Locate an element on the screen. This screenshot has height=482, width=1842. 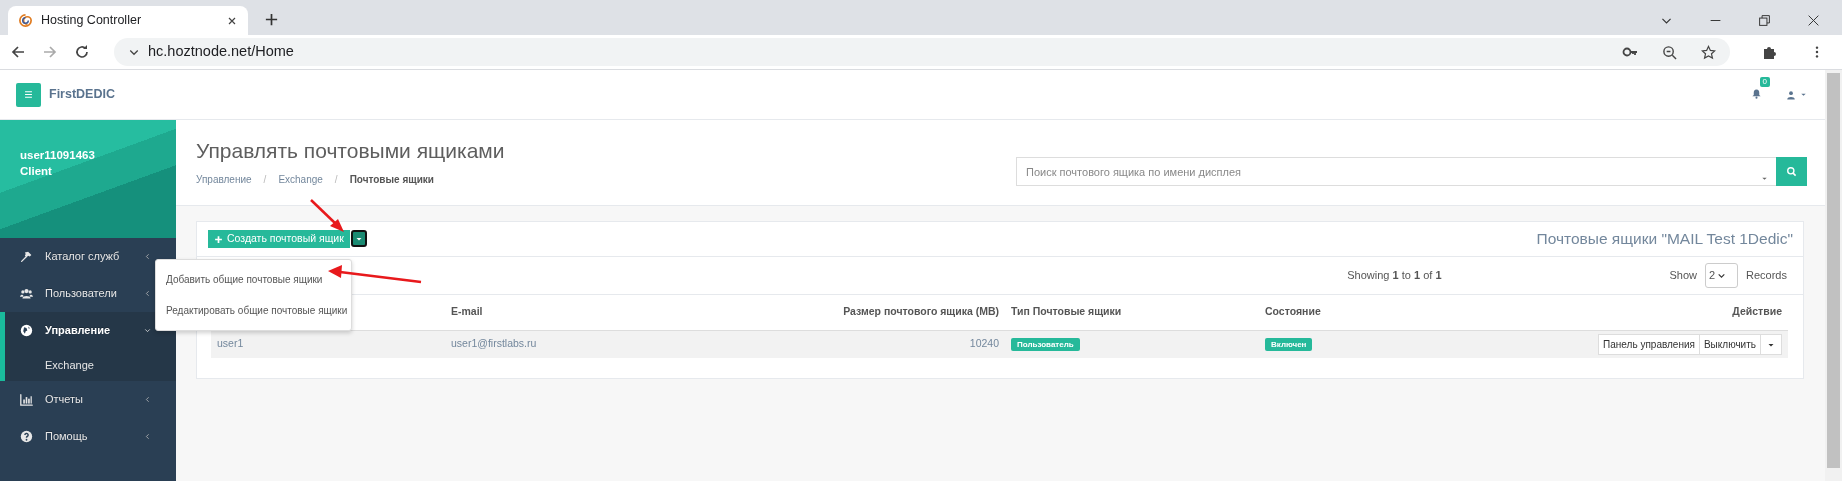
sidebar-item: Каталог служб is located at coordinates (86, 256).